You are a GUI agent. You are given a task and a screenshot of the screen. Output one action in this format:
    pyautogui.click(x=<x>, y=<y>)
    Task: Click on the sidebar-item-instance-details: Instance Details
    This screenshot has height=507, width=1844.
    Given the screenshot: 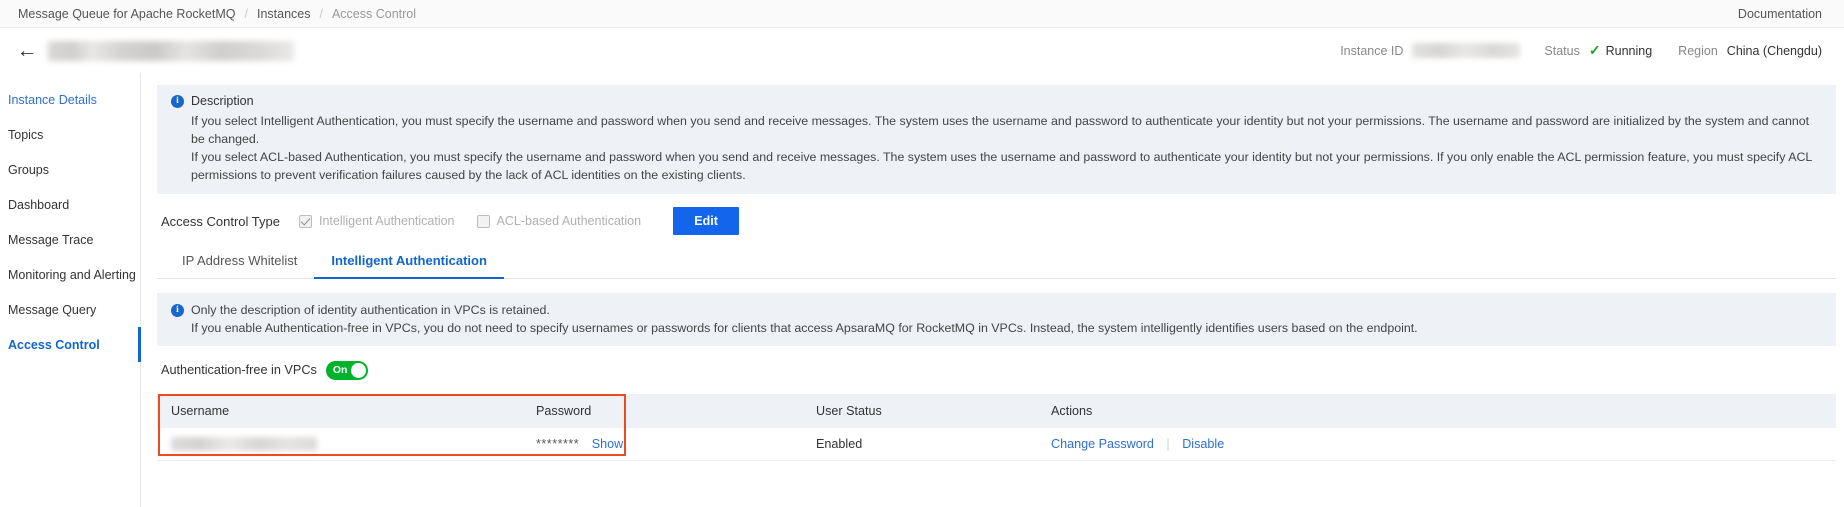 What is the action you would take?
    pyautogui.click(x=70, y=99)
    